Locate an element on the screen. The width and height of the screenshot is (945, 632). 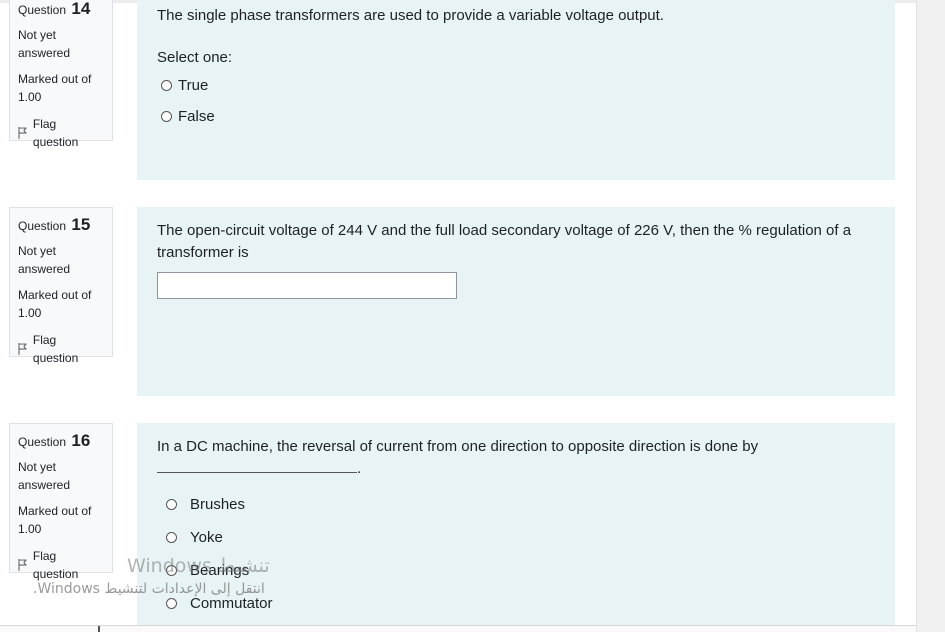
answer-label: False is located at coordinates (196, 116).